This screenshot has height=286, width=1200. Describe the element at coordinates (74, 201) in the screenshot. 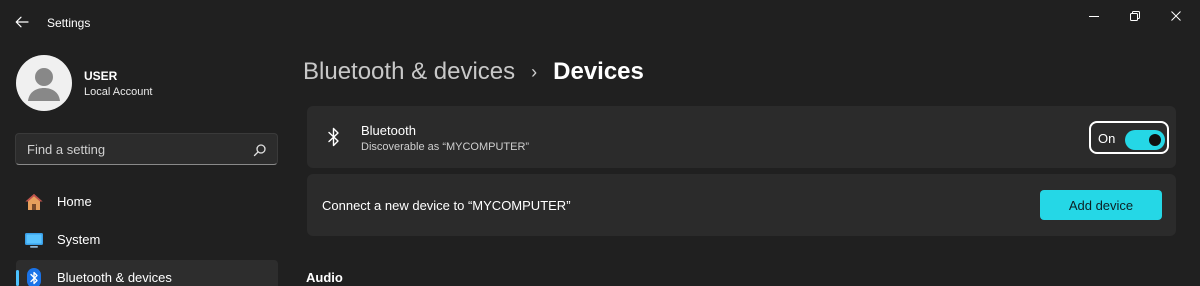

I see `sidebar-item-label: Home` at that location.